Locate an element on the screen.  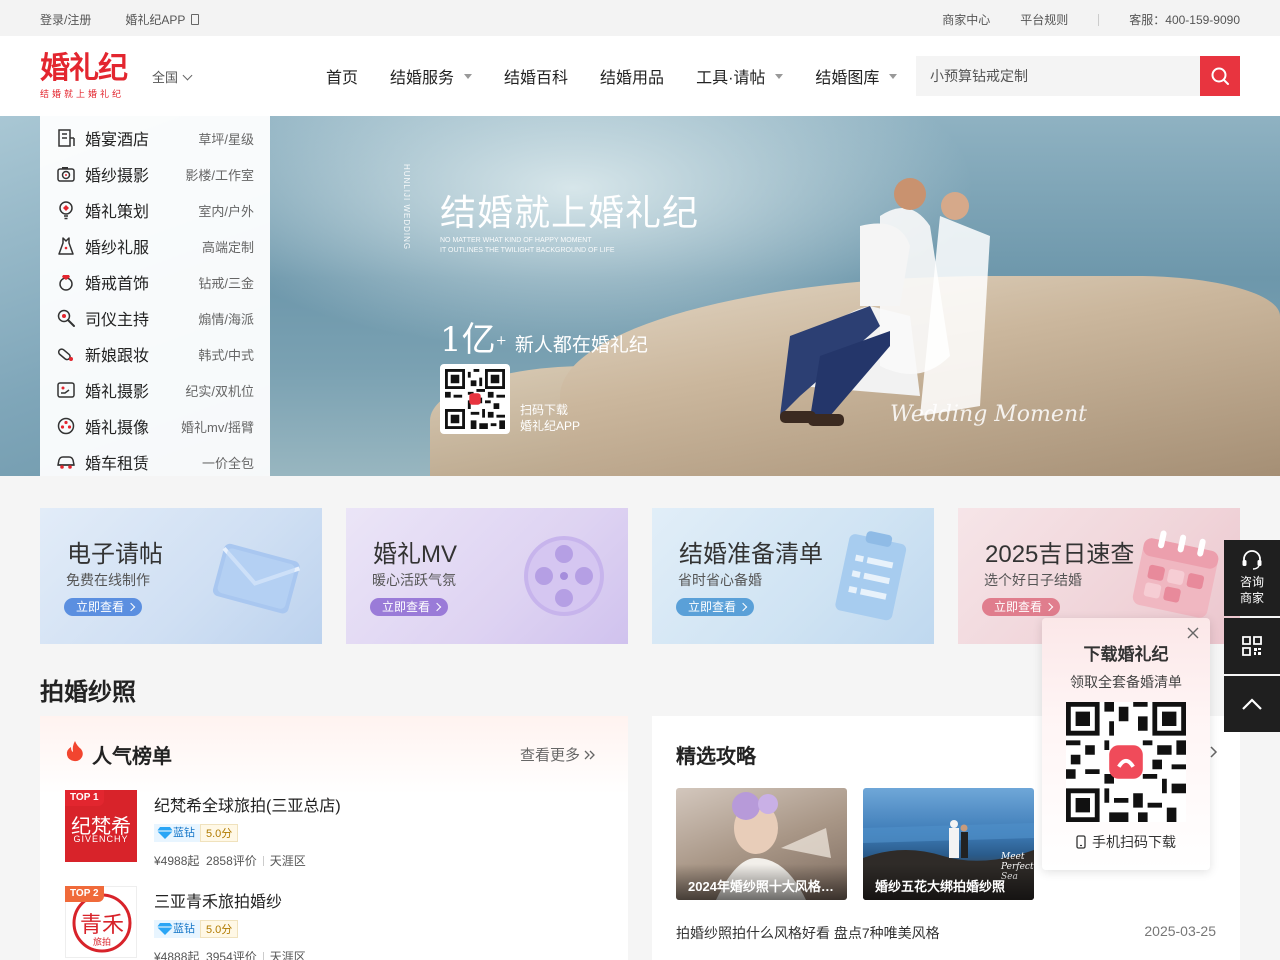
guide-thumbnail: 2024年婚纱照十大风格推荐 is located at coordinates (761, 844).